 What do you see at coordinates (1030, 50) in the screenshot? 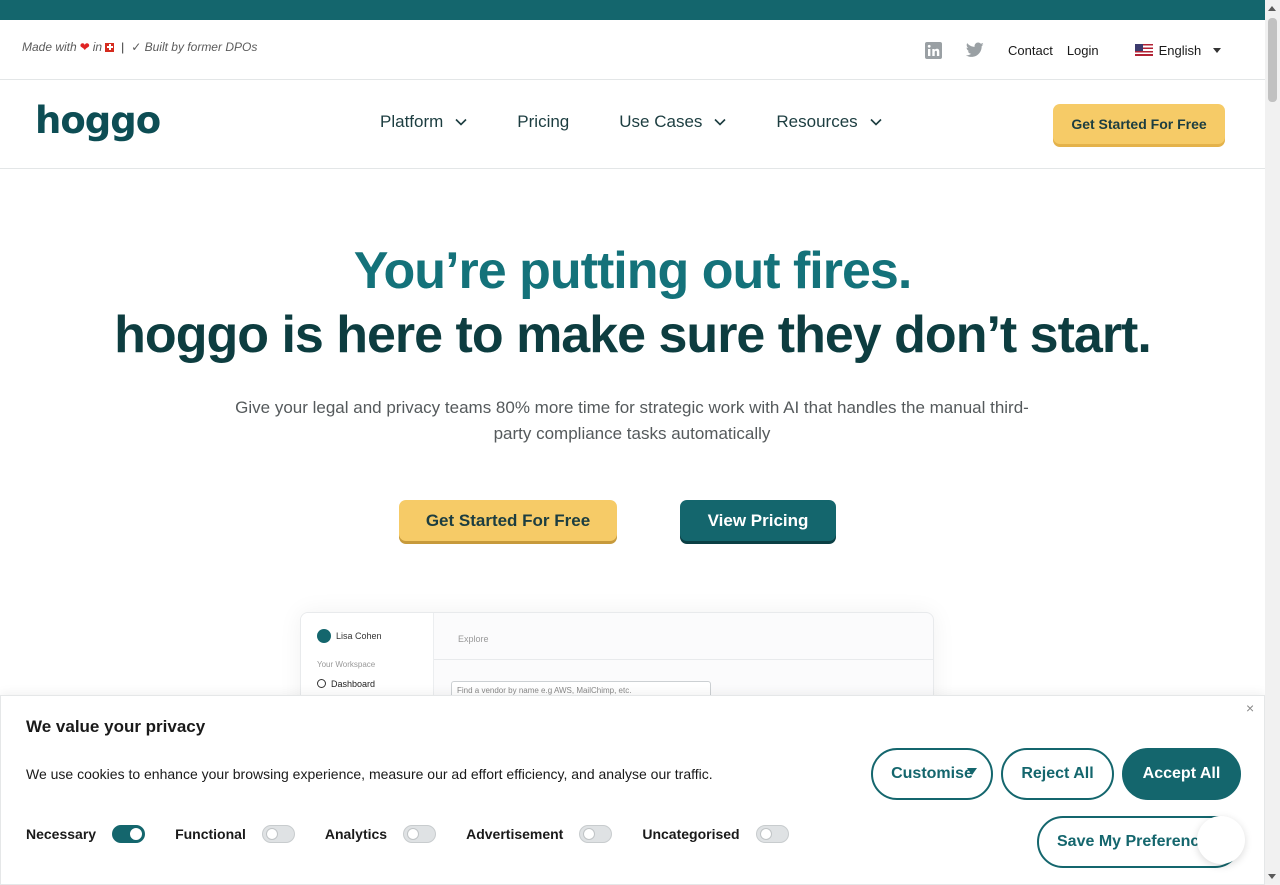
I see `contact-link: Contact` at bounding box center [1030, 50].